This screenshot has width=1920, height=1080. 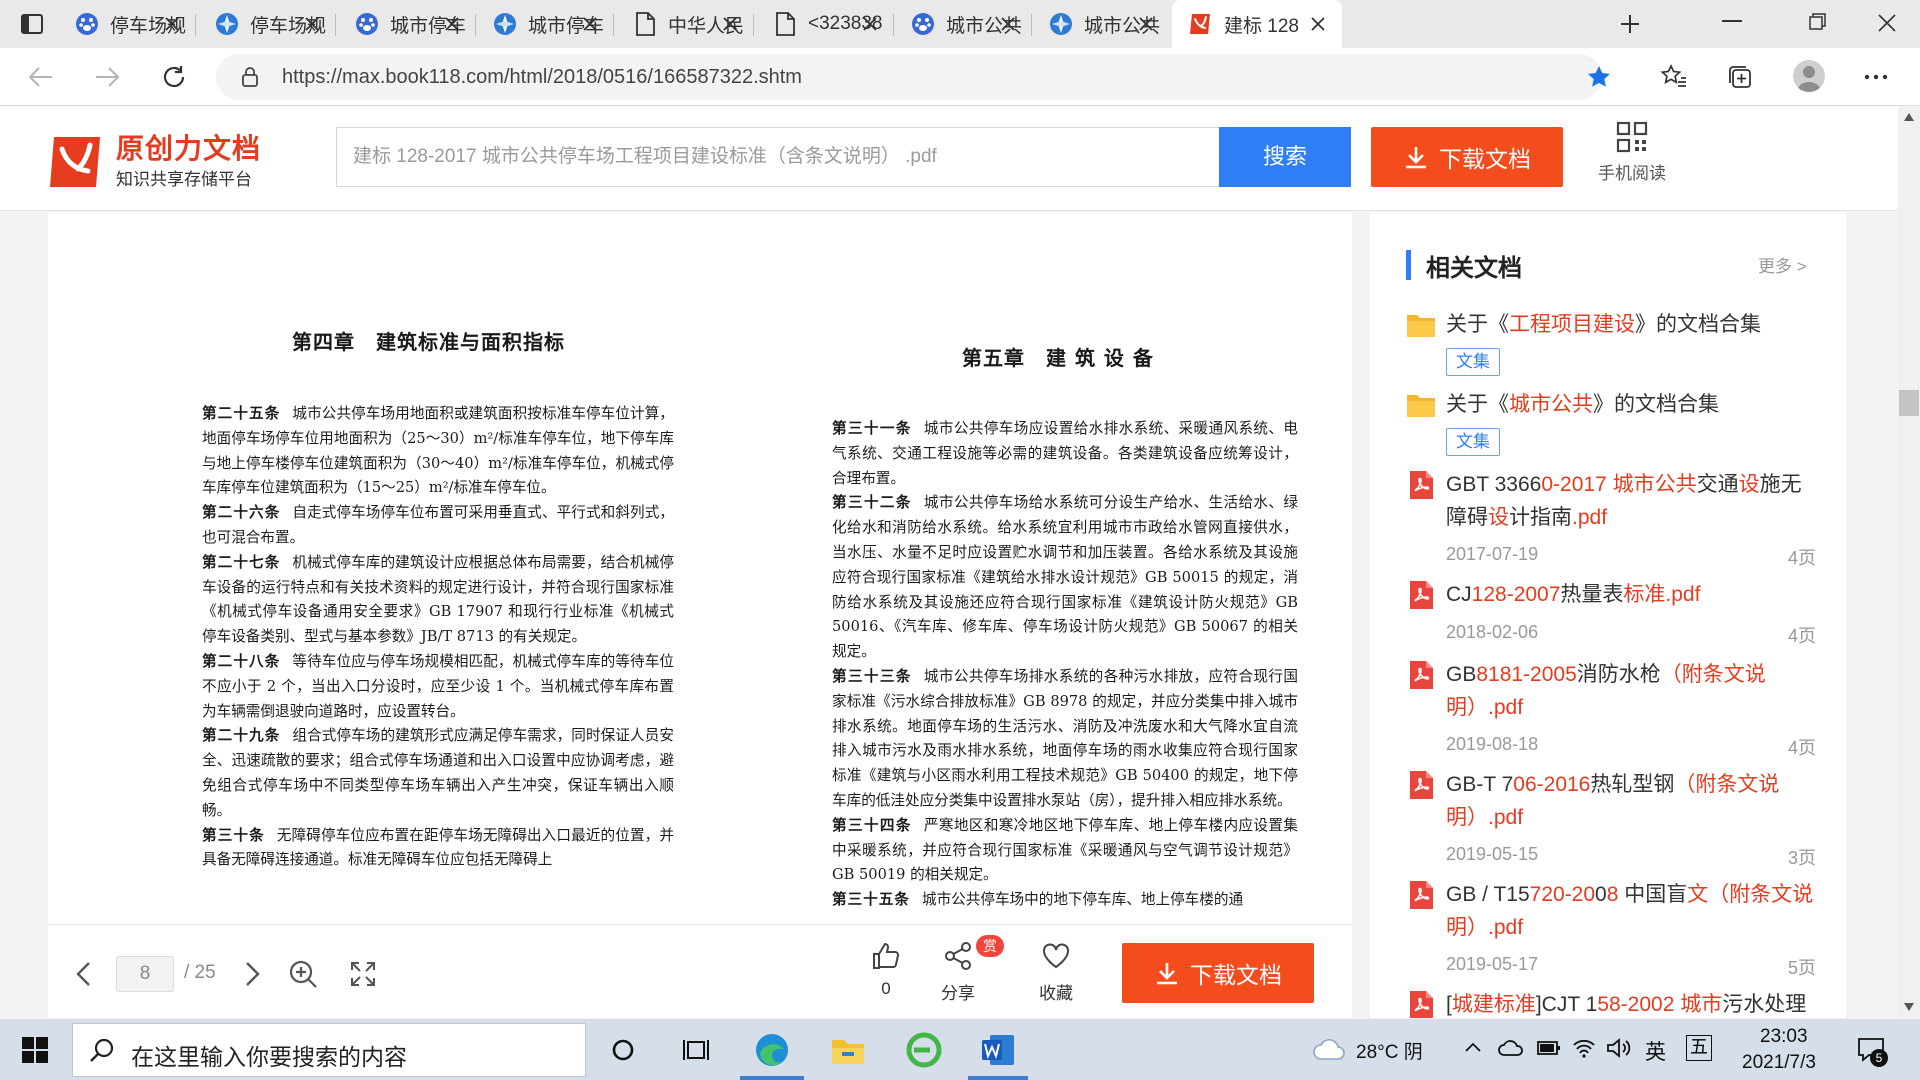 What do you see at coordinates (363, 974) in the screenshot?
I see `fullscreen-icon` at bounding box center [363, 974].